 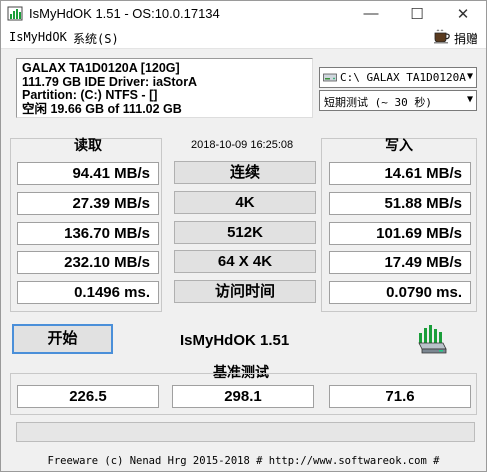 What do you see at coordinates (243, 396) in the screenshot?
I see `benchmark-total-score: 298.1` at bounding box center [243, 396].